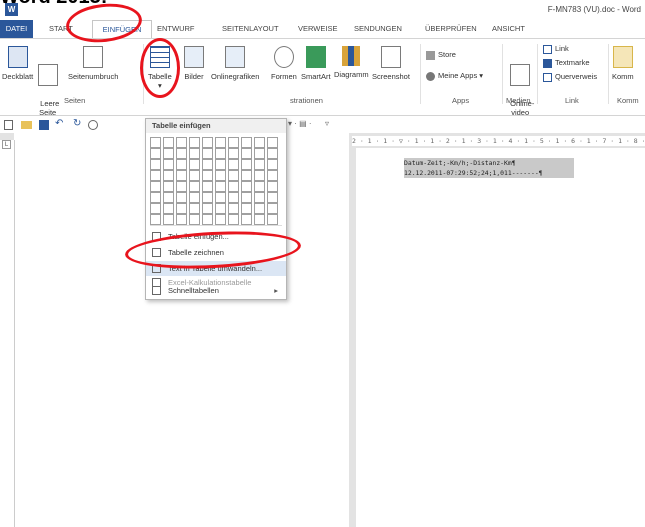 This screenshot has width=645, height=527. Describe the element at coordinates (250, 28) in the screenshot. I see `tab-seitenlayout: SEITENLAYOUT` at that location.